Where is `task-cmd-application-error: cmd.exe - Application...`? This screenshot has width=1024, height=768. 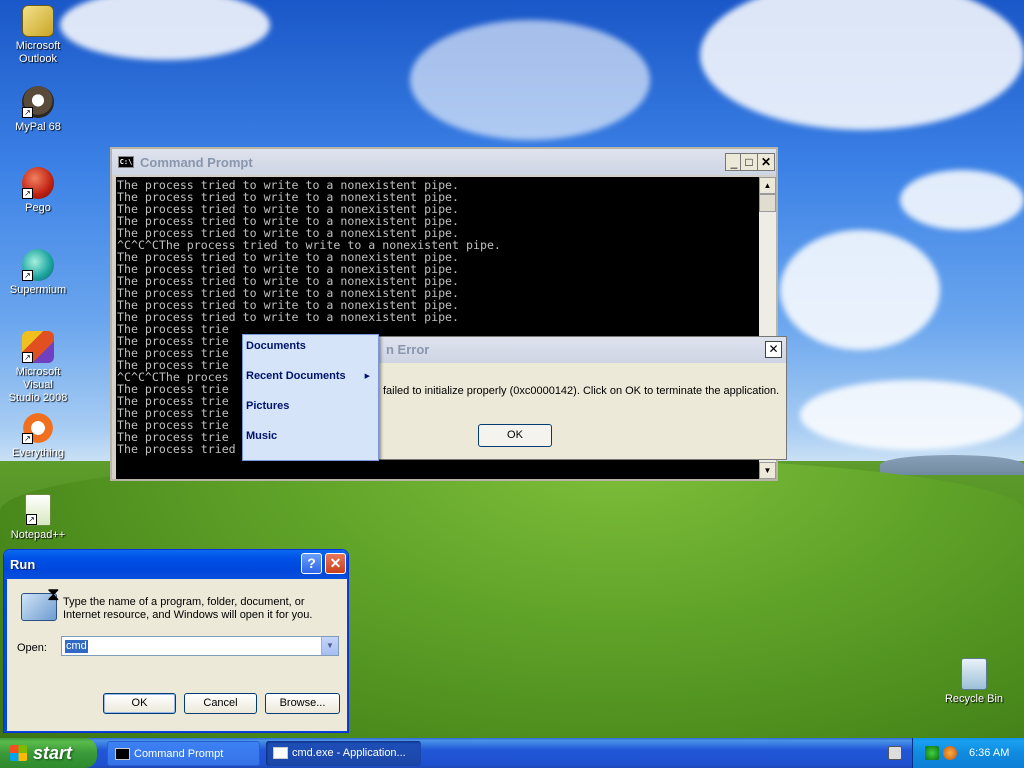
task-cmd-application-error: cmd.exe - Application... is located at coordinates (343, 753).